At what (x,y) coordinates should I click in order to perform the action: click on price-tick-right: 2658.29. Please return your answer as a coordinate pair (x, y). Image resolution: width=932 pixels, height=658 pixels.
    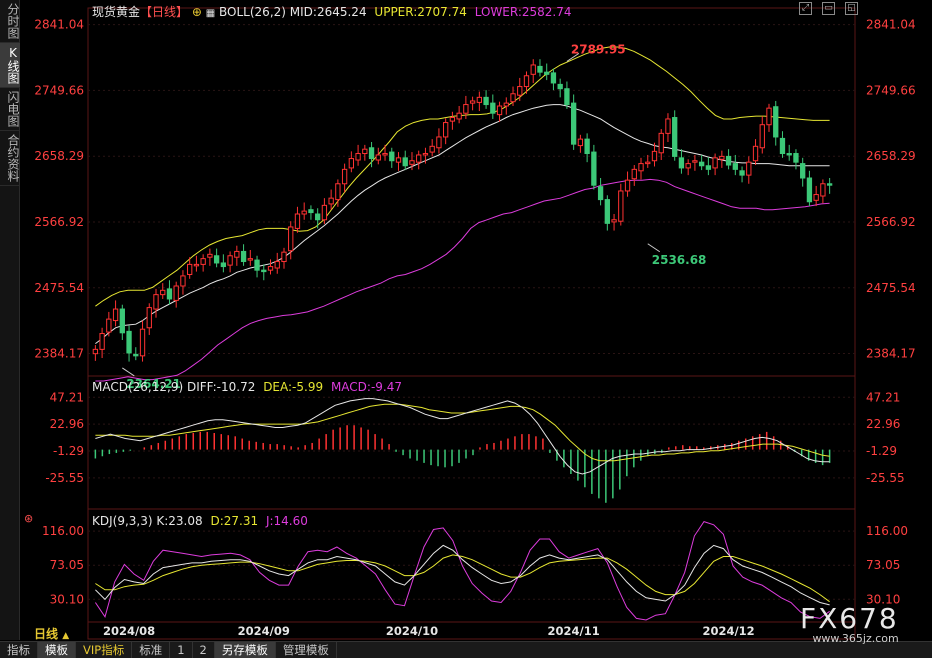
    Looking at the image, I should click on (891, 156).